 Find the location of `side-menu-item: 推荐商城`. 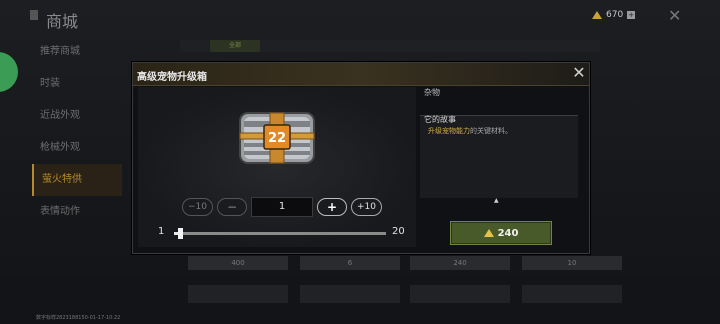

side-menu-item: 推荐商城 is located at coordinates (77, 52).